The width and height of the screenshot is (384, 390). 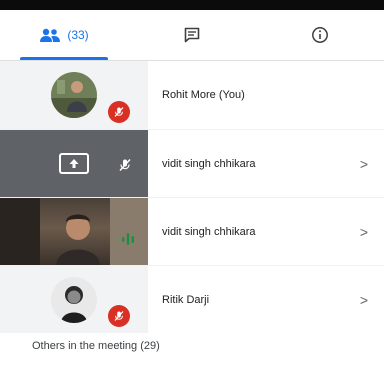 I want to click on chat-icon, so click(x=192, y=35).